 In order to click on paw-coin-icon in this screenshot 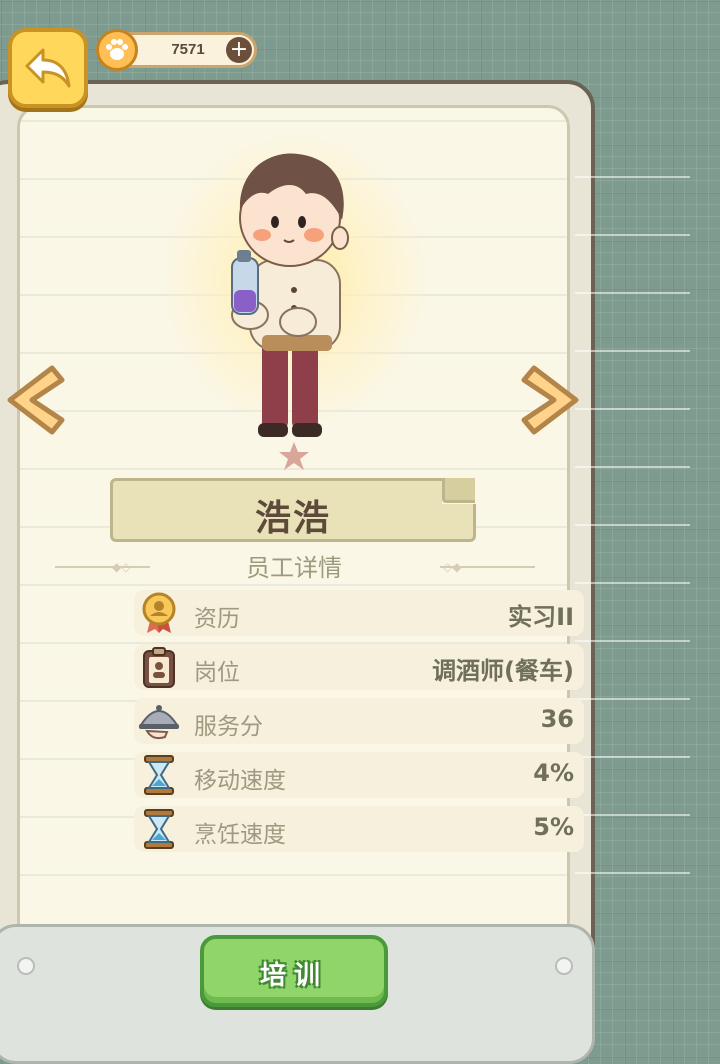, I will do `click(117, 50)`.